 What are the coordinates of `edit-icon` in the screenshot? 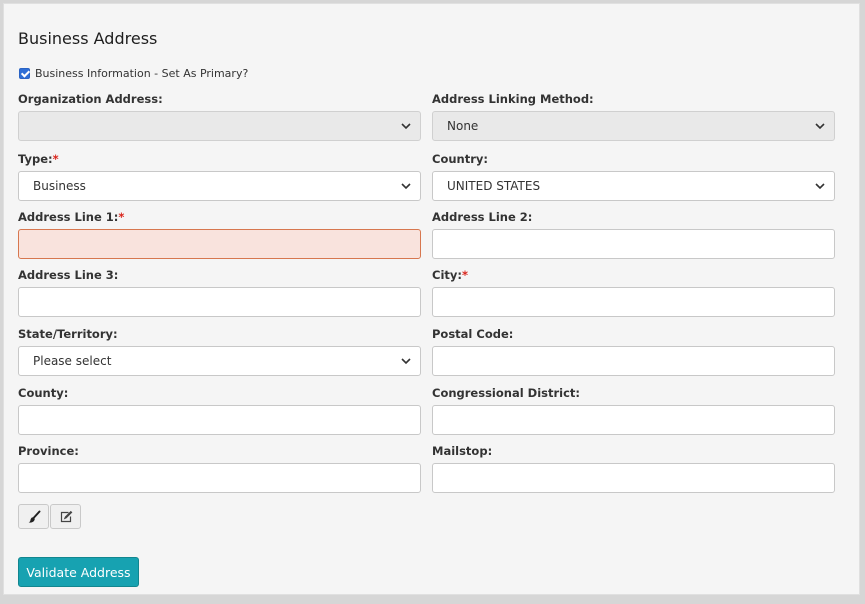 It's located at (66, 516).